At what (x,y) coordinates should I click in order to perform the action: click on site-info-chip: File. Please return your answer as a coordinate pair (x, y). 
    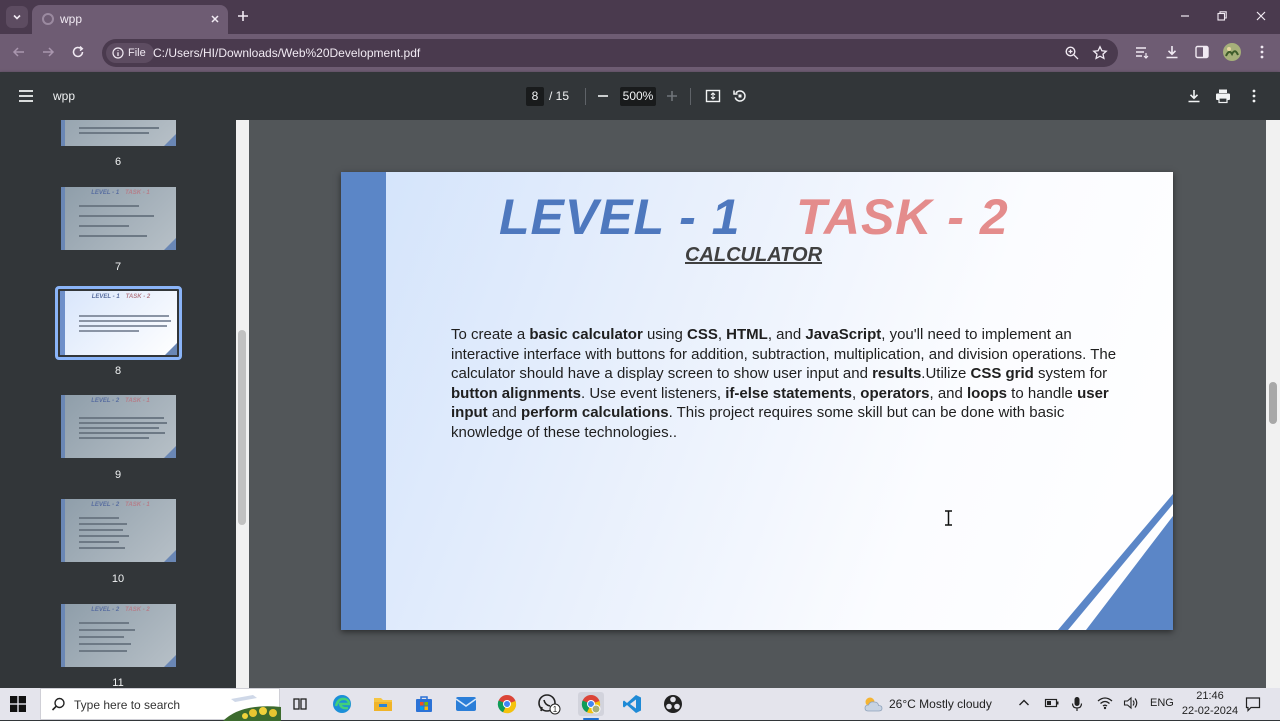
    Looking at the image, I should click on (130, 53).